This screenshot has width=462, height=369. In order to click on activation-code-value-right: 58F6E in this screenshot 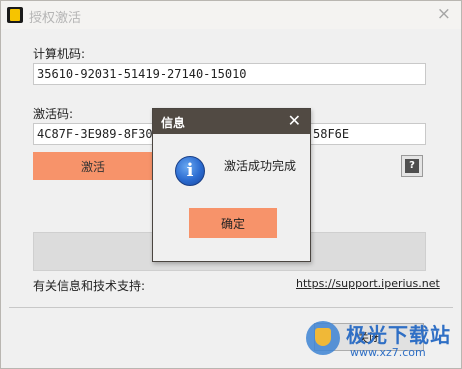, I will do `click(331, 134)`.